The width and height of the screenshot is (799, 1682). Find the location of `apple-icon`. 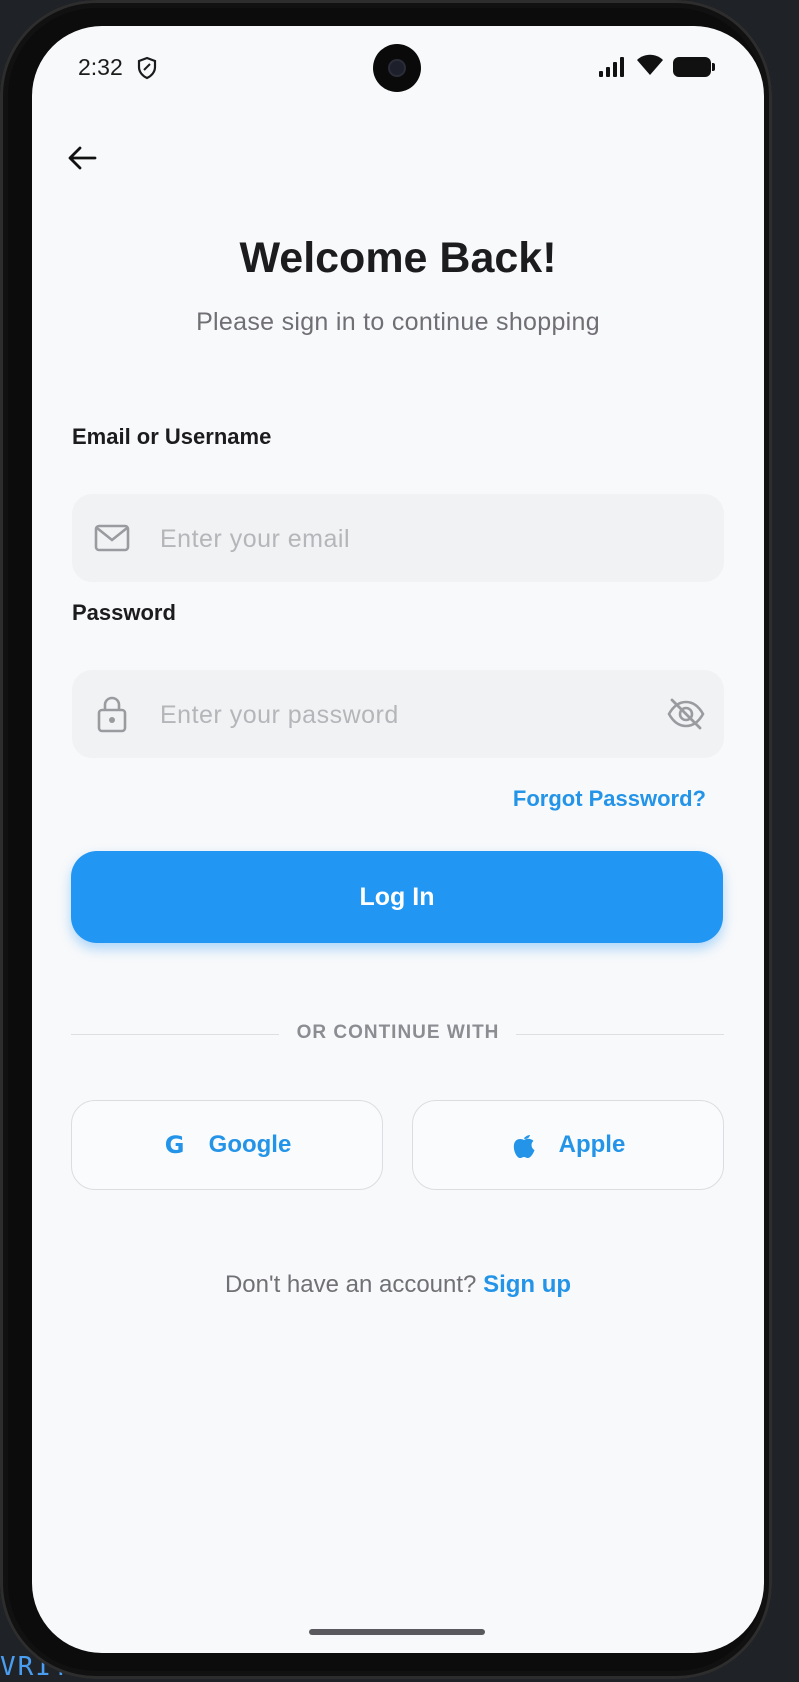

apple-icon is located at coordinates (524, 1146).